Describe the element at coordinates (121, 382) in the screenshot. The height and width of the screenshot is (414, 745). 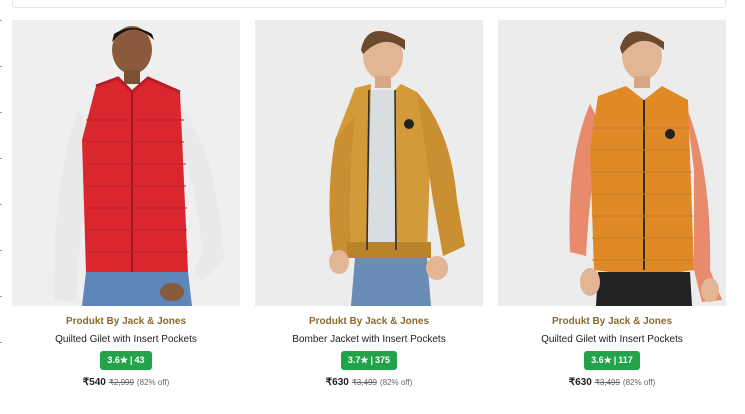
I see `original-price: ₹2,999` at that location.